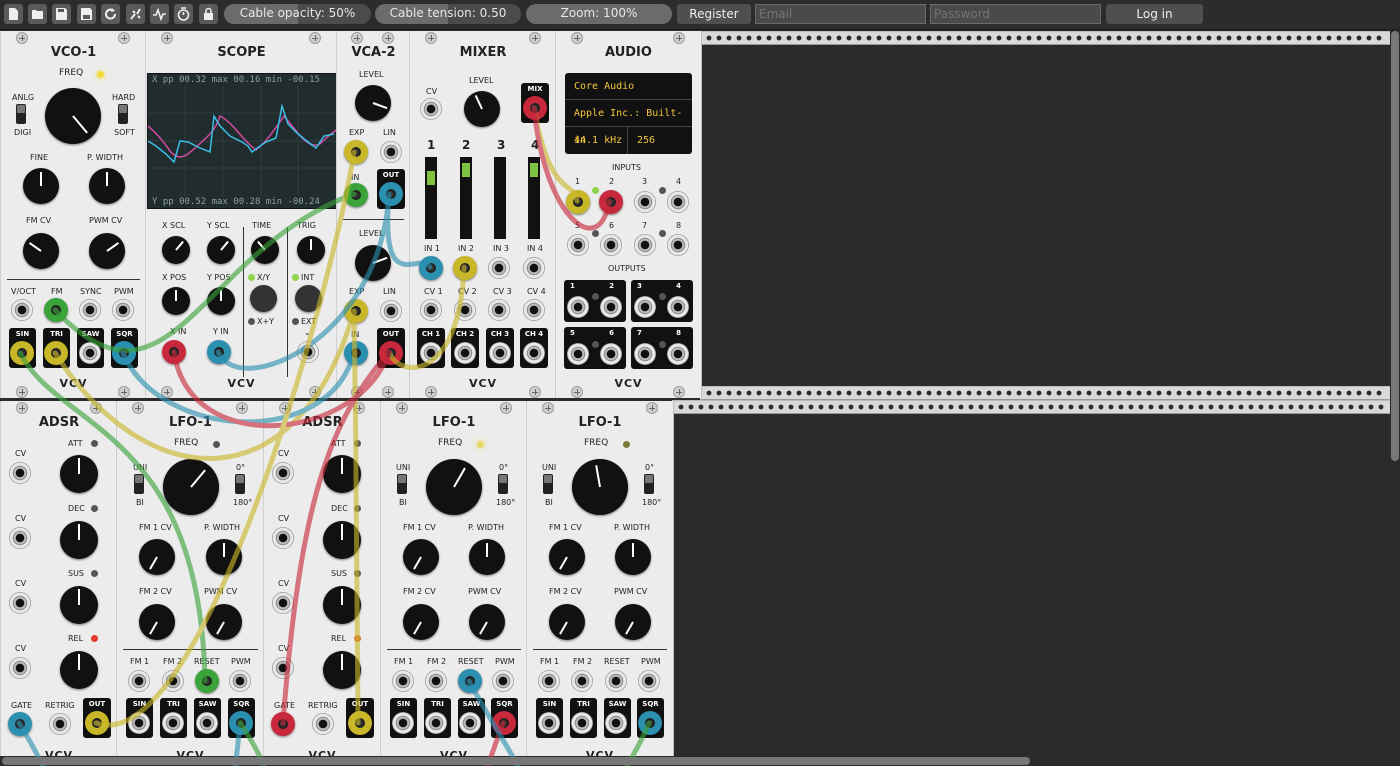 The height and width of the screenshot is (766, 1400). Describe the element at coordinates (678, 354) in the screenshot. I see `audio-output-8-jack` at that location.